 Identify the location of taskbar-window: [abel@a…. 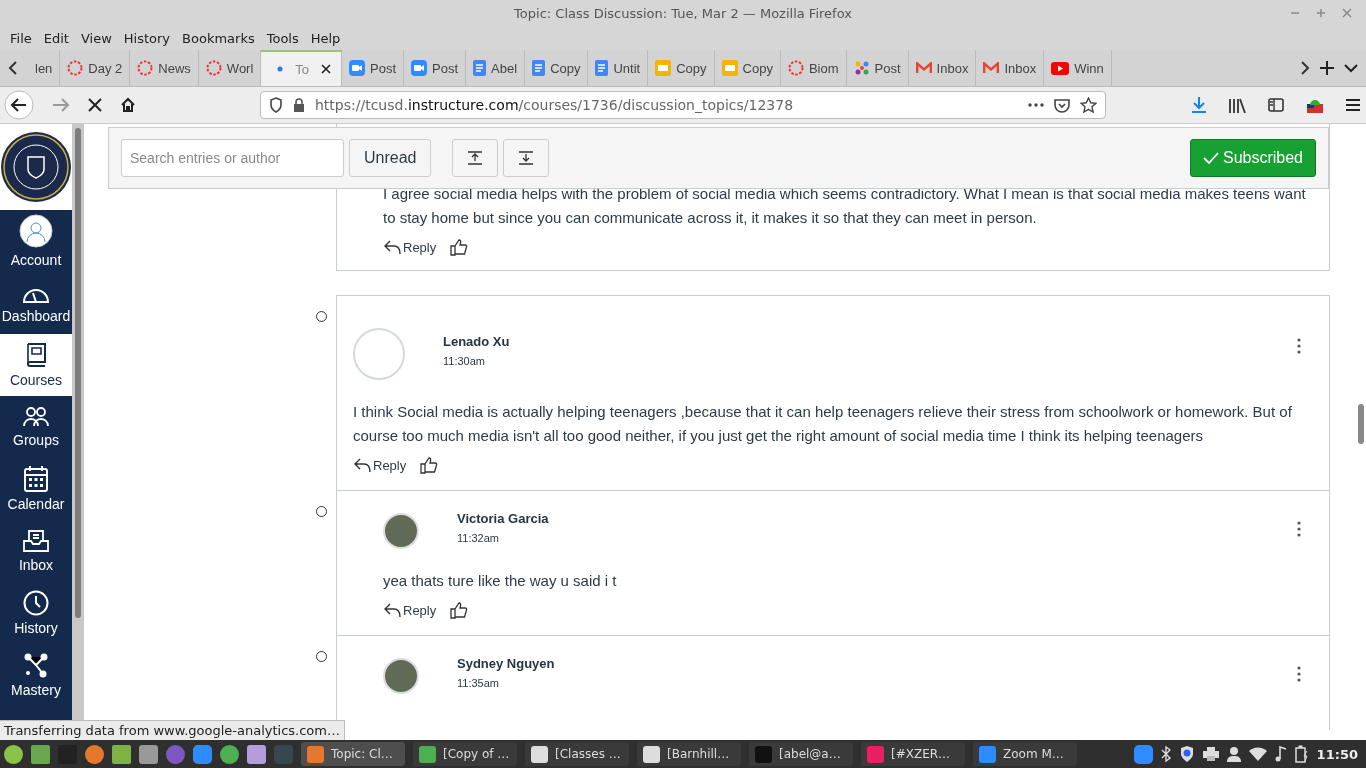
(801, 754).